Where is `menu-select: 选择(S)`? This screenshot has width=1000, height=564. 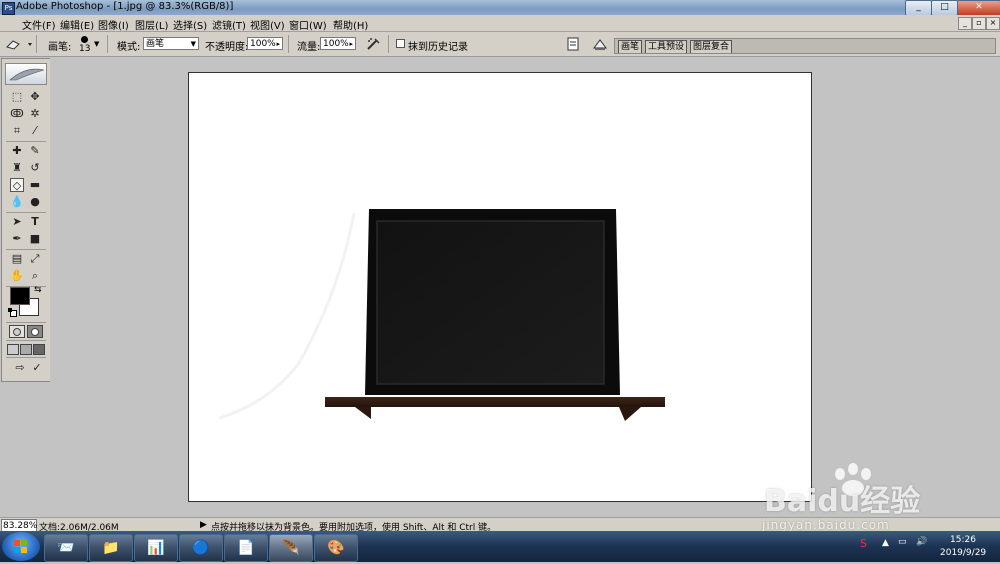 menu-select: 选择(S) is located at coordinates (190, 24).